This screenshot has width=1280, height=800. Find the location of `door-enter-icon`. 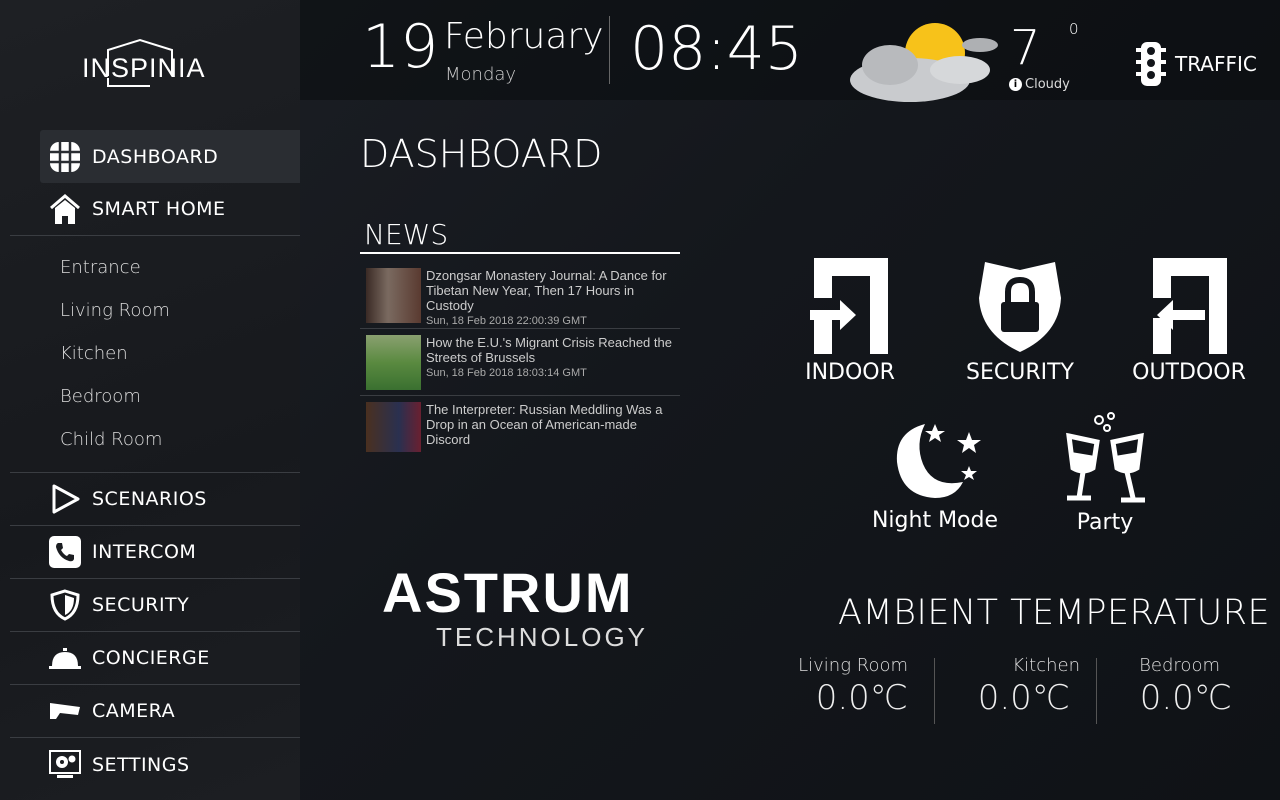

door-enter-icon is located at coordinates (849, 306).